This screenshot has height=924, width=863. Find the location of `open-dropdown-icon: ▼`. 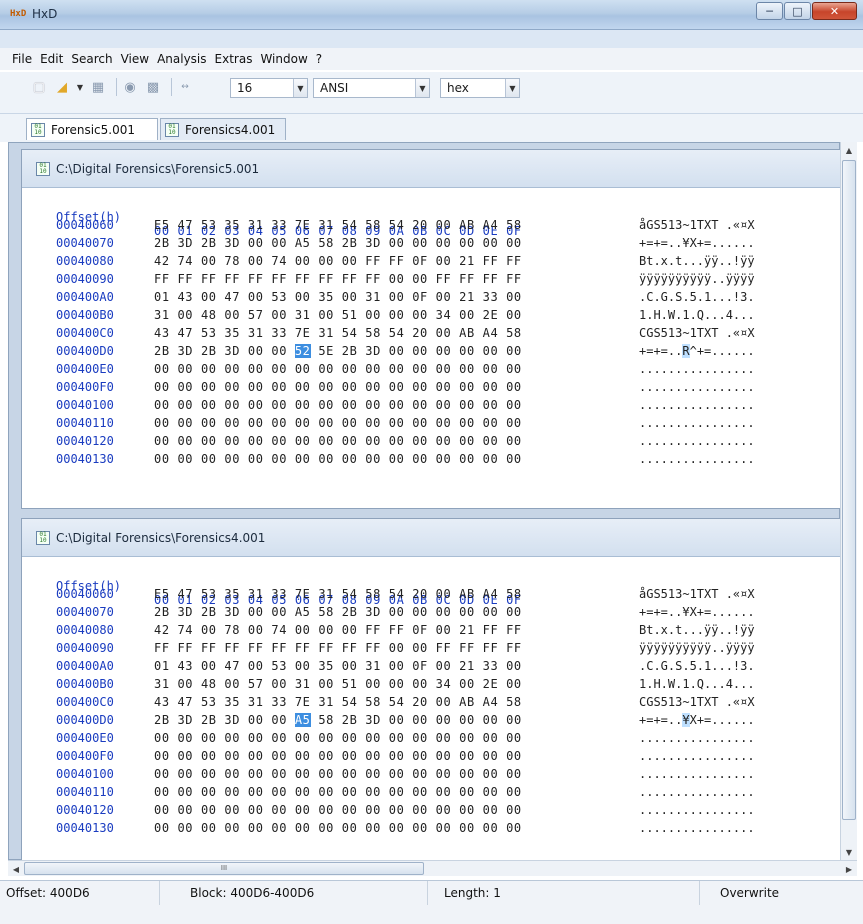

open-dropdown-icon: ▼ is located at coordinates (80, 87).